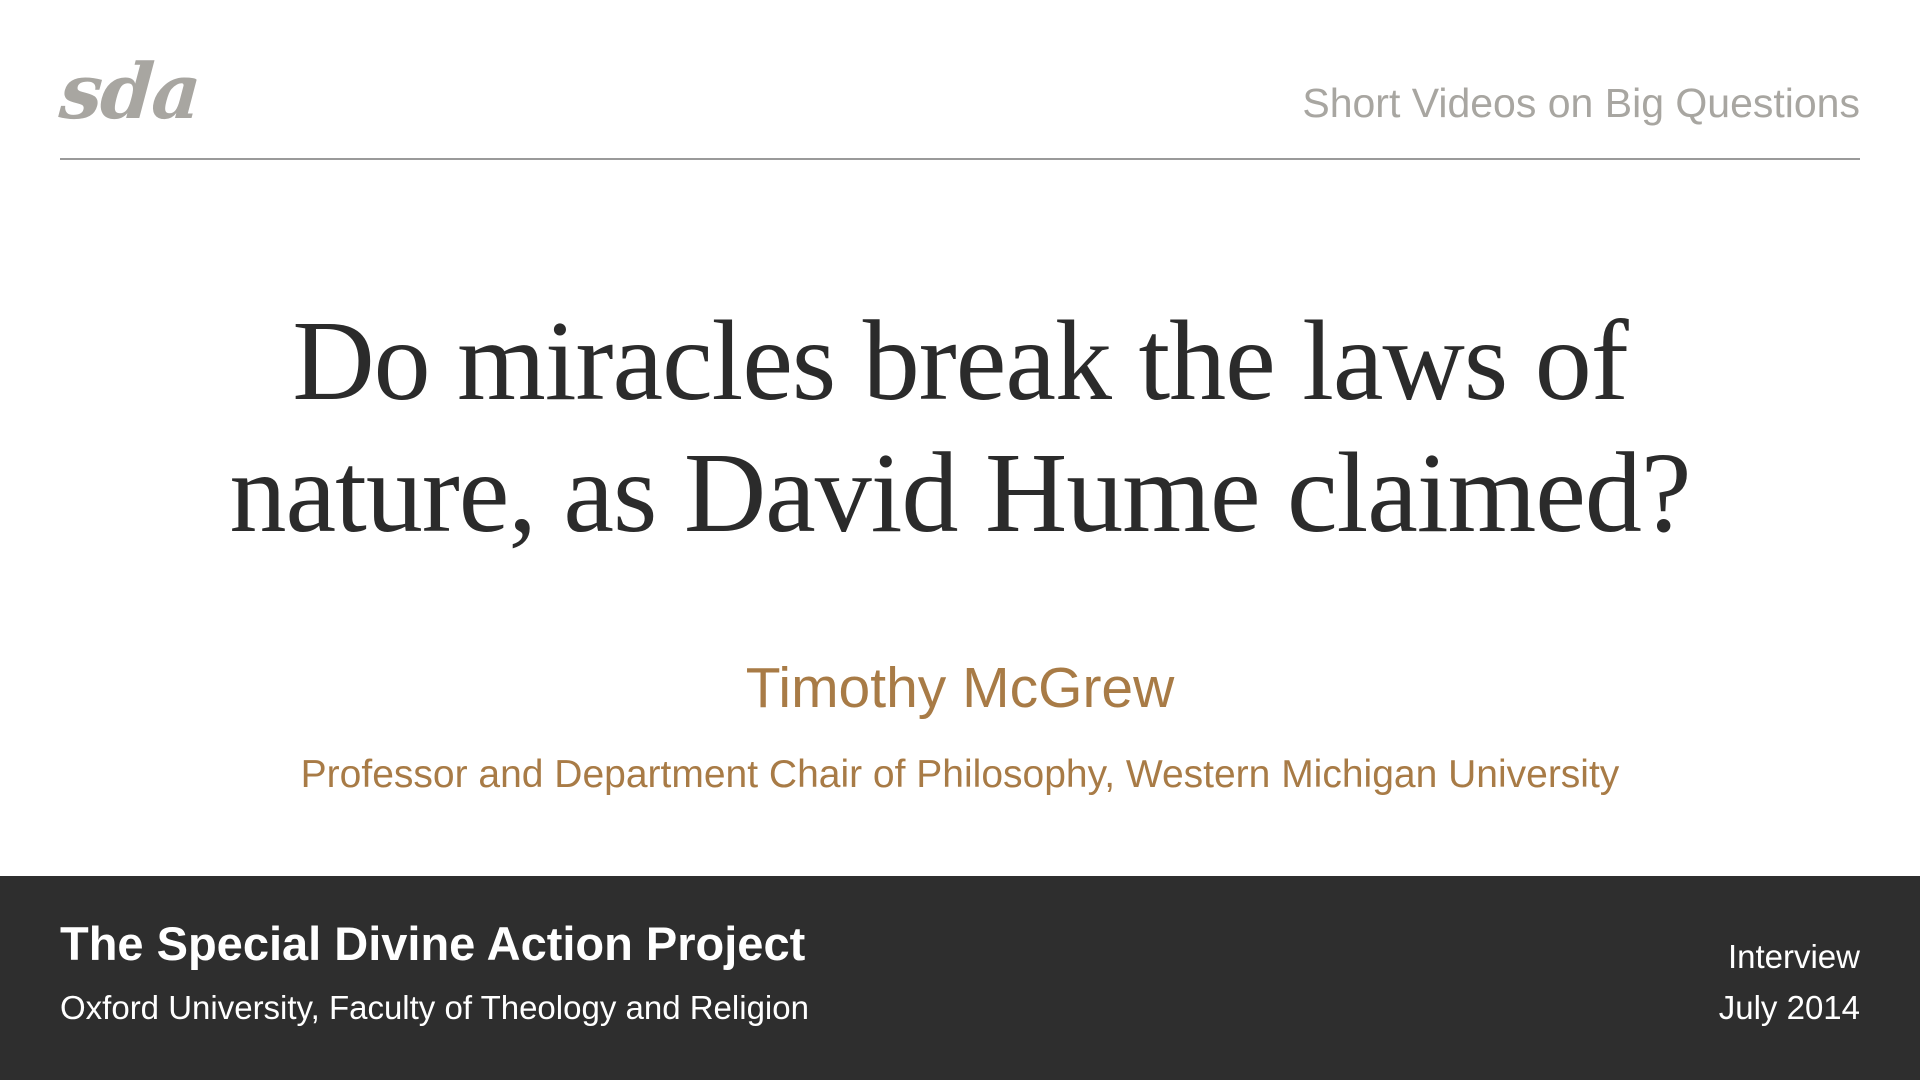 This screenshot has width=1920, height=1080. What do you see at coordinates (433, 943) in the screenshot?
I see `project-name: The Special Divine Action Project` at bounding box center [433, 943].